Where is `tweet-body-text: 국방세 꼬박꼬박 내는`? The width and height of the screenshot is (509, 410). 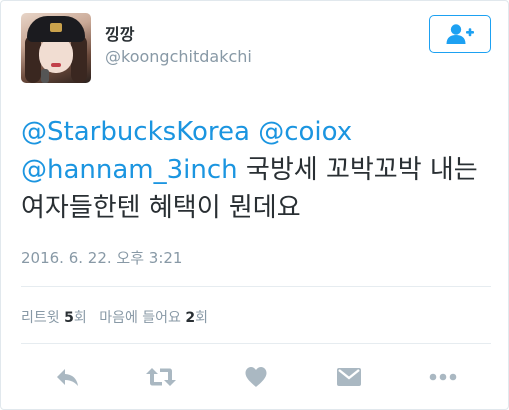 tweet-body-text: 국방세 꼬박꼬박 내는 is located at coordinates (361, 170).